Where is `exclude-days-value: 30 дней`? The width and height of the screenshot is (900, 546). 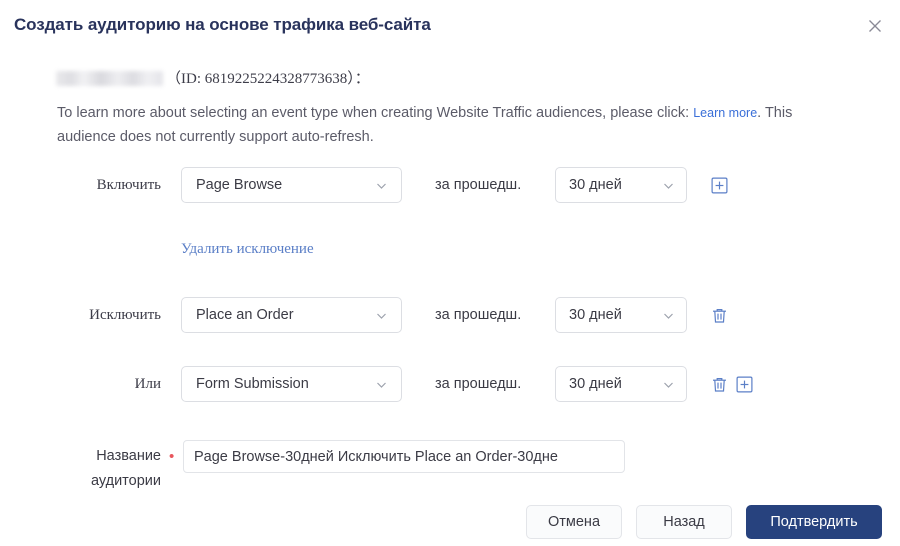
exclude-days-value: 30 дней is located at coordinates (595, 315).